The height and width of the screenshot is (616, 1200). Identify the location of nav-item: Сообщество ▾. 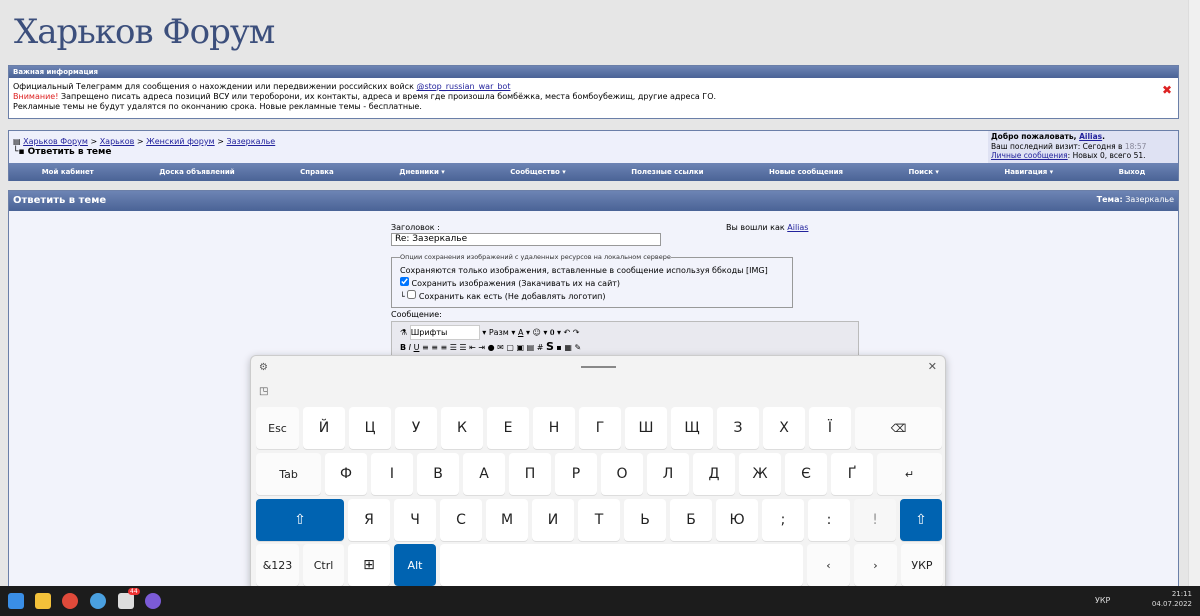
(538, 172).